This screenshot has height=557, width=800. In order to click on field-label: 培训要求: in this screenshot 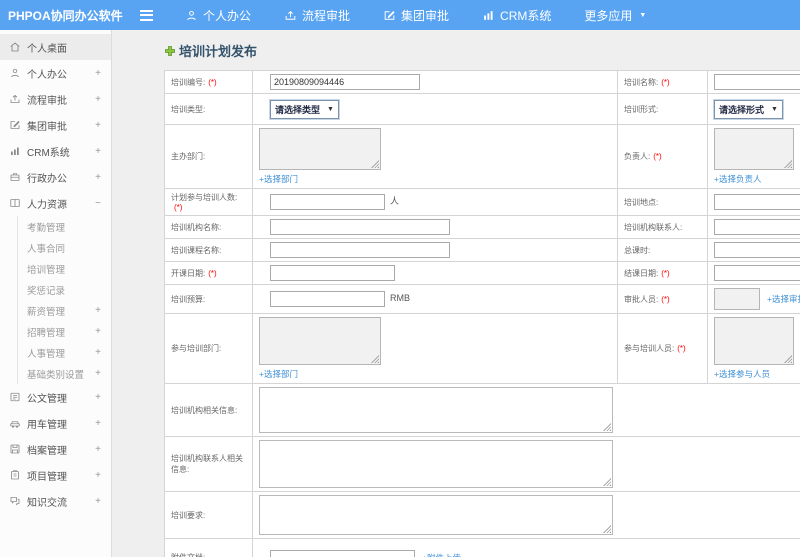, I will do `click(188, 515)`.